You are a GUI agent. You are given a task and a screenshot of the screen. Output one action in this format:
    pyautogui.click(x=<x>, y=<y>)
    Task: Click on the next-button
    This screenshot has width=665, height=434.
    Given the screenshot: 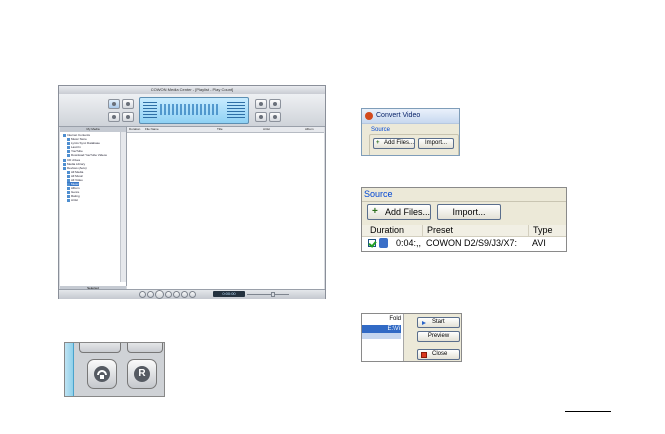 What is the action you would take?
    pyautogui.click(x=168, y=294)
    